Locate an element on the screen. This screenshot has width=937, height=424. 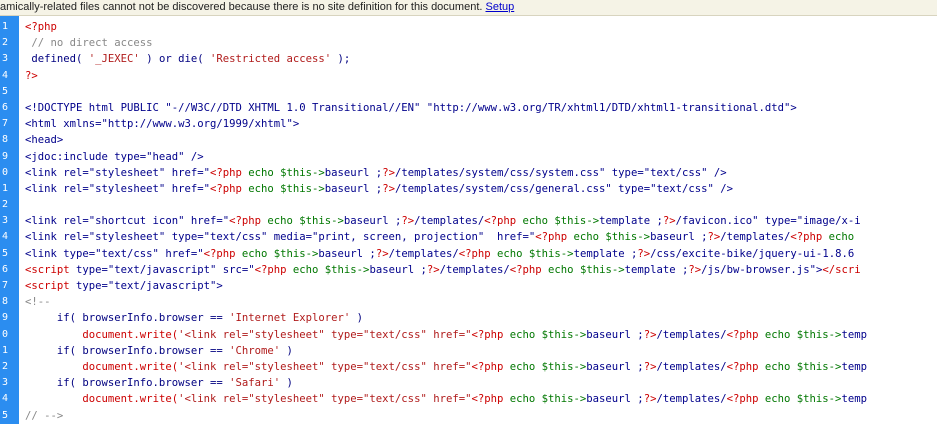
code-token: template ; is located at coordinates (656, 269).